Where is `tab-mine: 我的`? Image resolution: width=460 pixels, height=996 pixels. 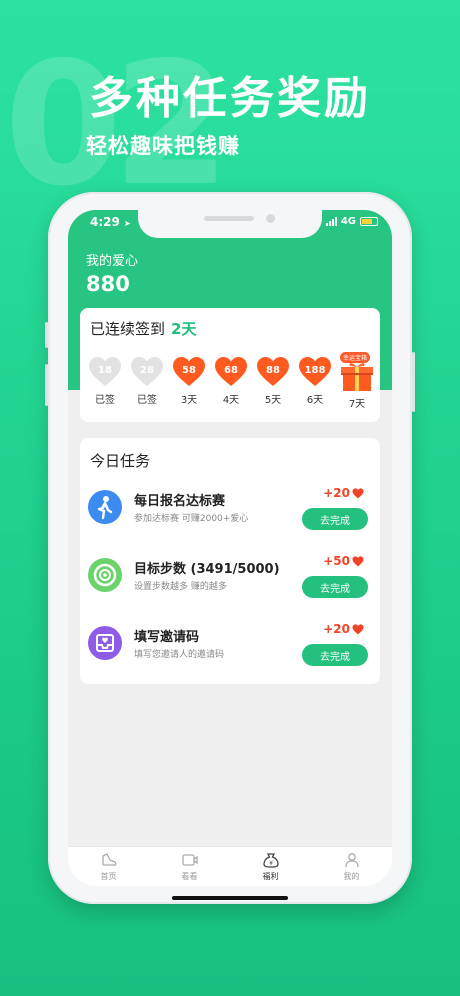
tab-mine: 我的 is located at coordinates (351, 866).